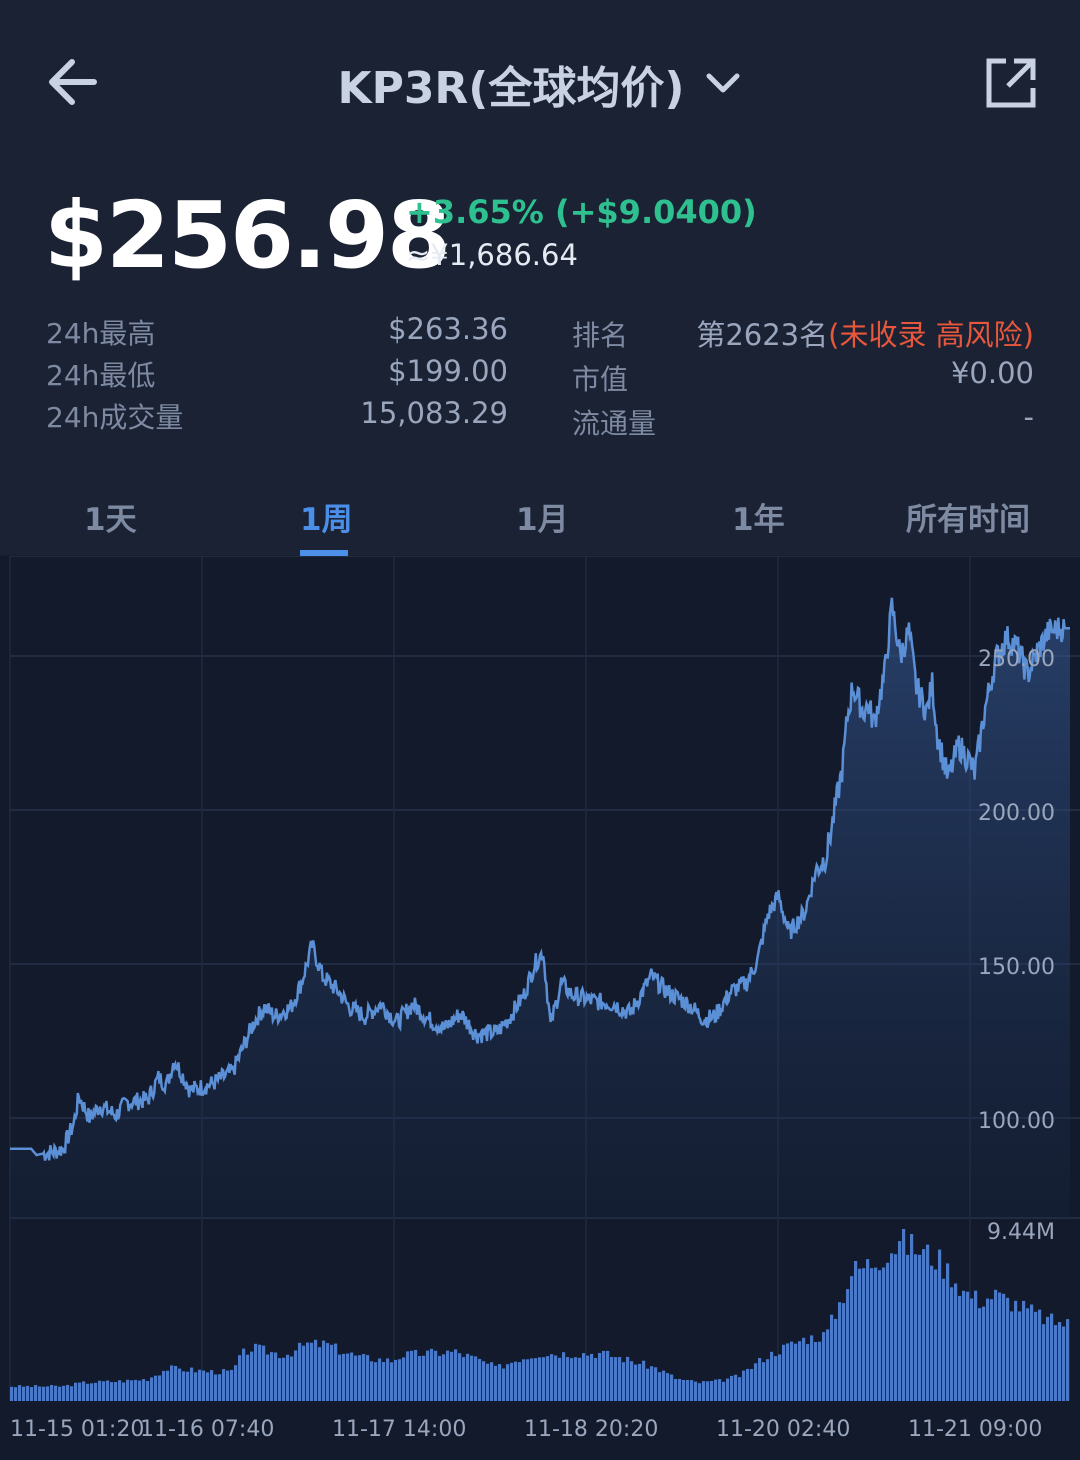 This screenshot has height=1460, width=1080. I want to click on y-tick-label: 250.00, so click(1016, 659).